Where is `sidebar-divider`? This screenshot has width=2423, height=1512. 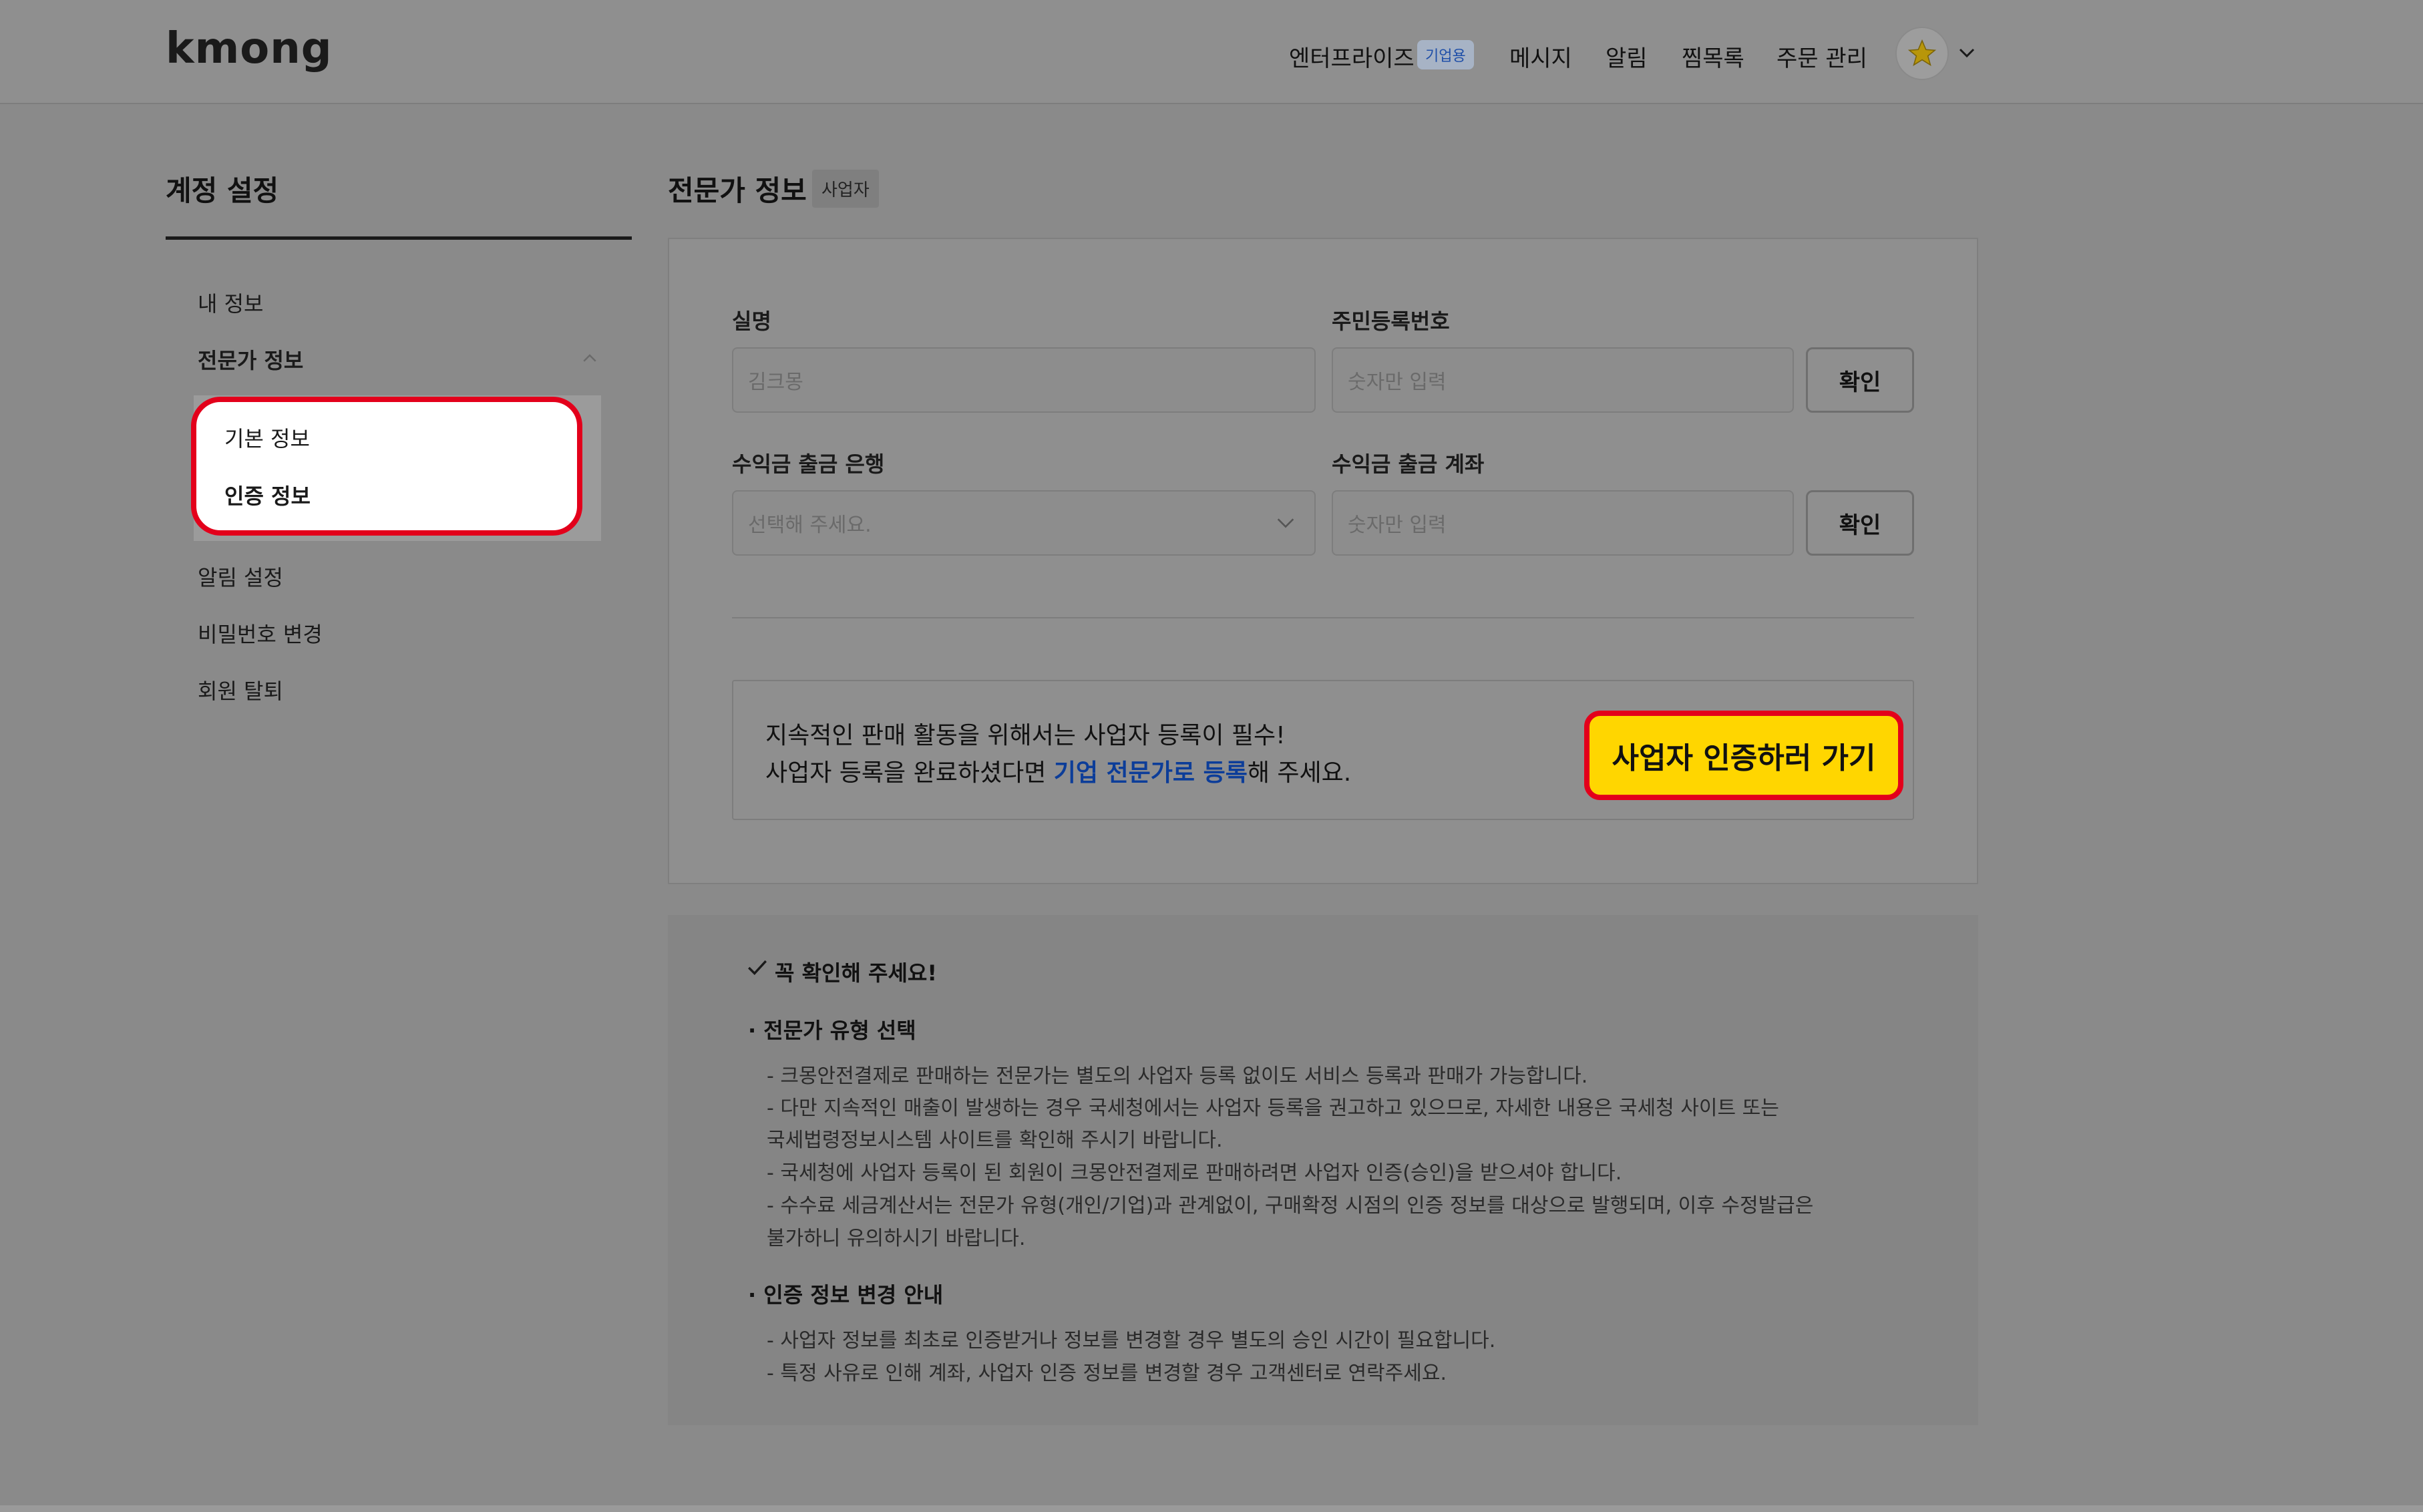 sidebar-divider is located at coordinates (399, 238).